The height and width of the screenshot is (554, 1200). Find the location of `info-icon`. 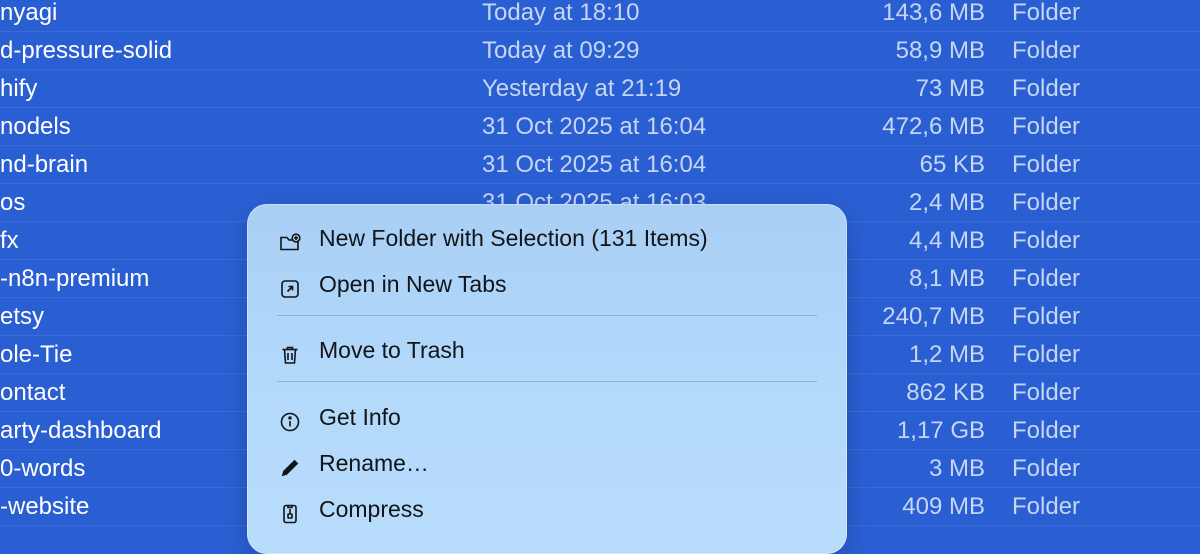

info-icon is located at coordinates (290, 419).